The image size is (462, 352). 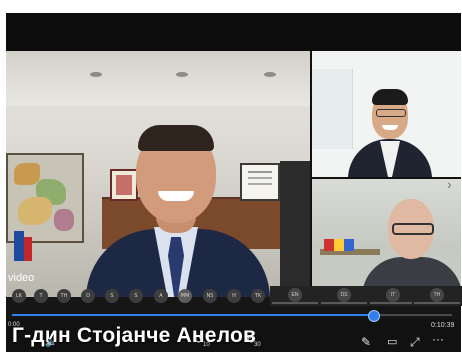 What do you see at coordinates (233, 32) in the screenshot?
I see `top-bar` at bounding box center [233, 32].